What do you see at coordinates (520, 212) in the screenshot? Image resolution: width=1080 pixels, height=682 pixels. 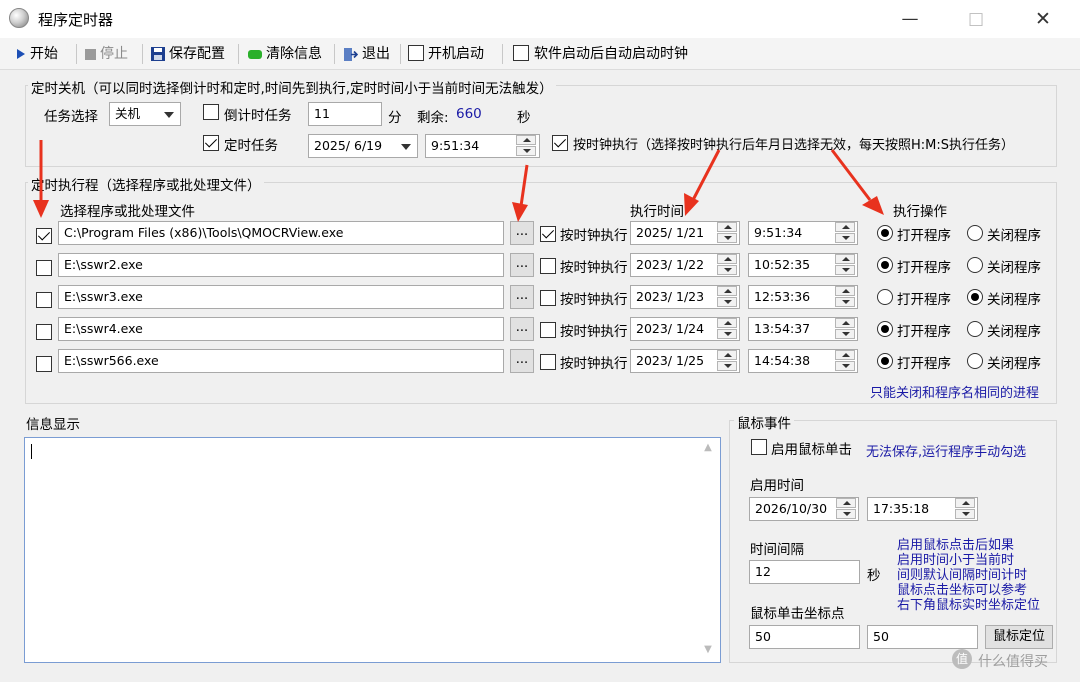 I see `arrow-to-browse-head` at bounding box center [520, 212].